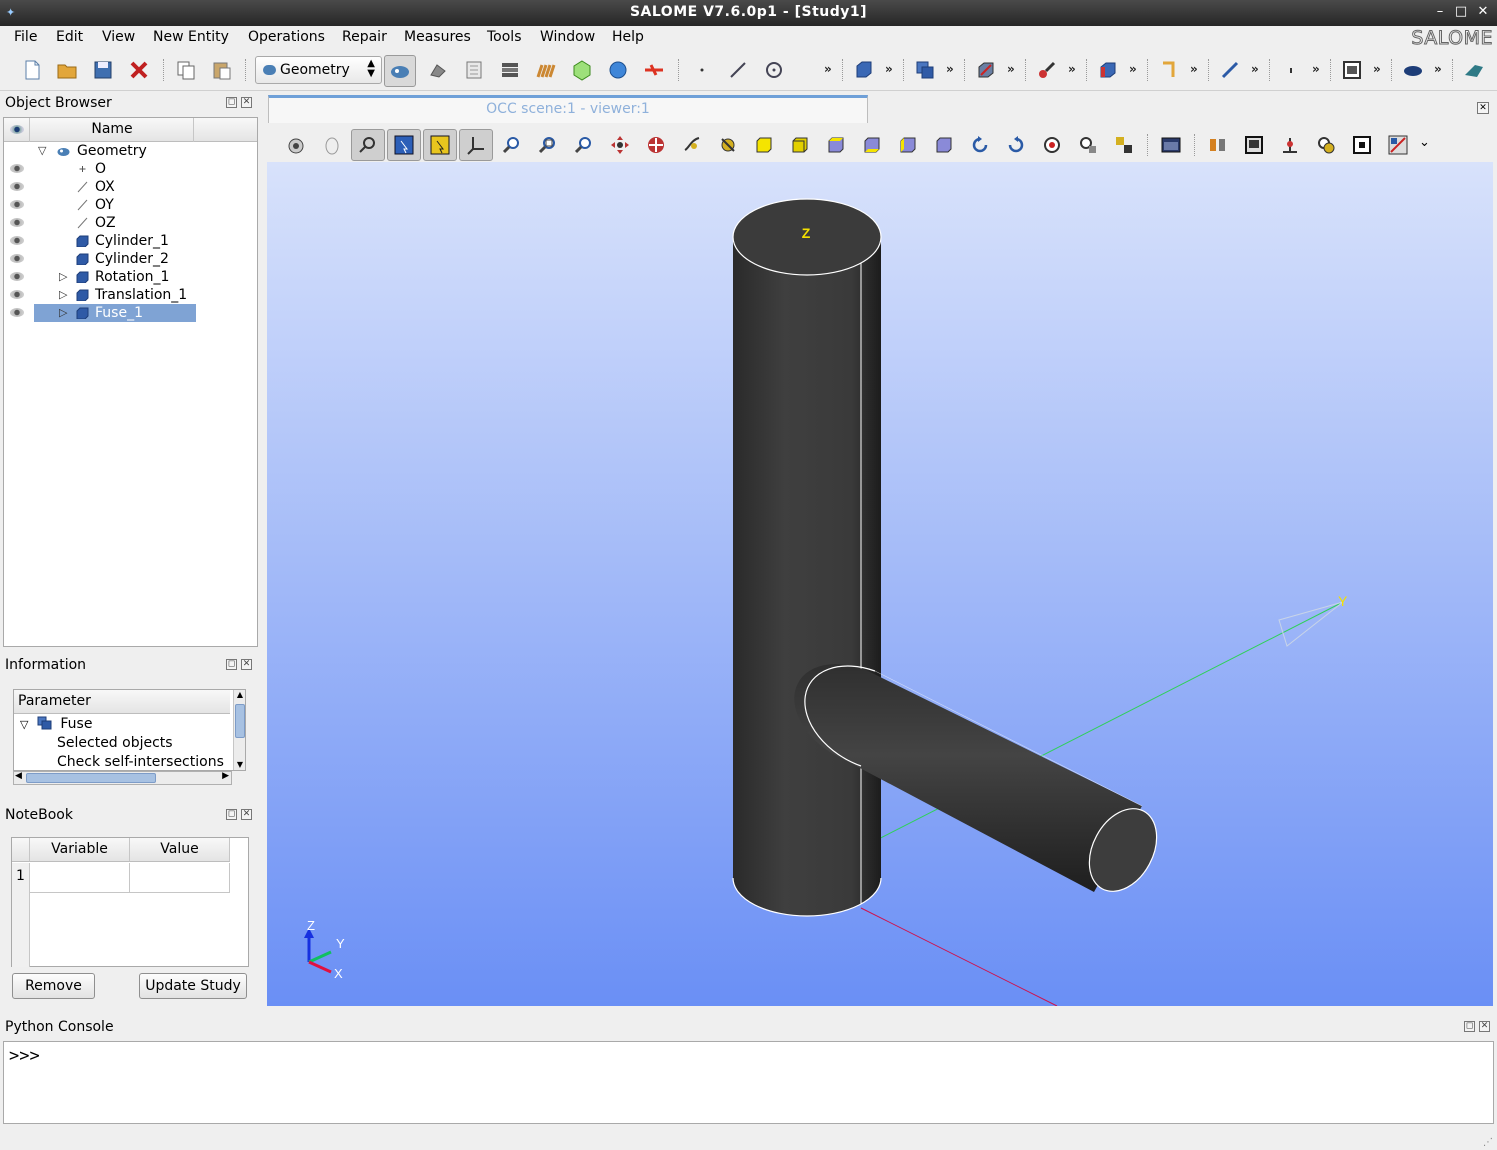 This screenshot has width=1497, height=1150. I want to click on point-icon, so click(702, 70).